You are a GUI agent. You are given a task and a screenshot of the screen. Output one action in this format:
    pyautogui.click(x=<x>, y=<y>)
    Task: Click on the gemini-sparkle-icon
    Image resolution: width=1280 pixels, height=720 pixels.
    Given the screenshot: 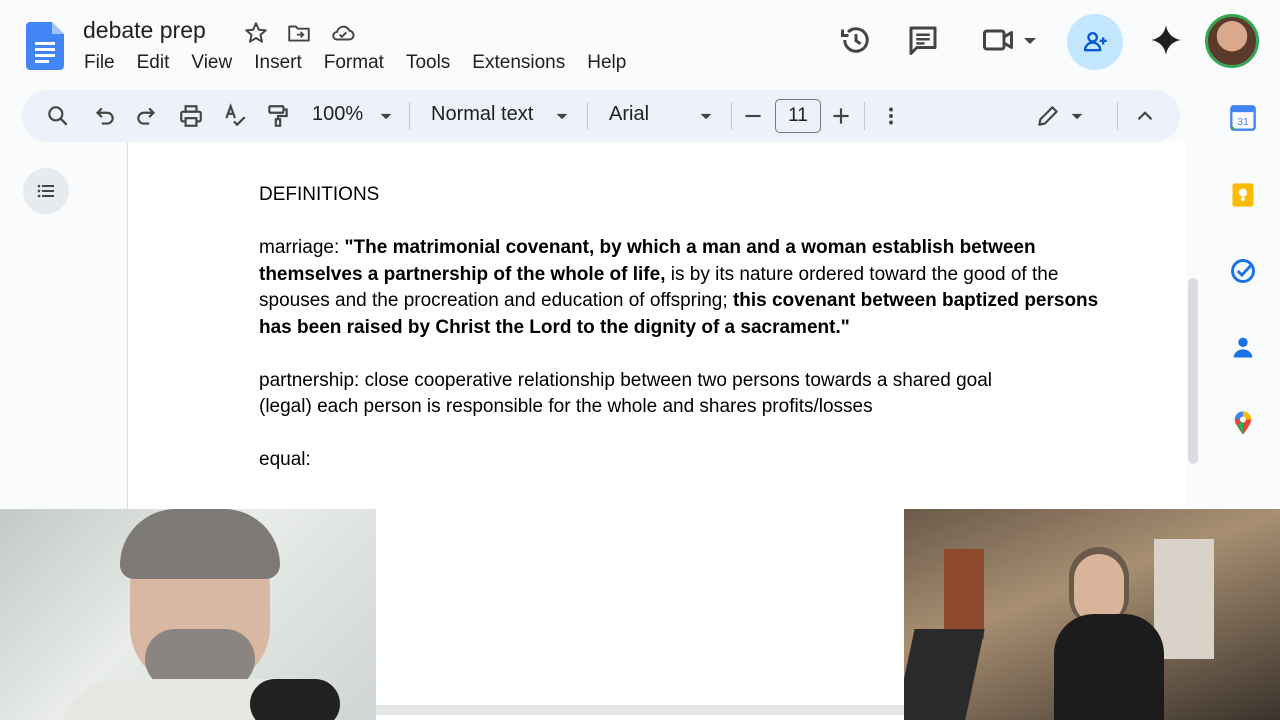 What is the action you would take?
    pyautogui.click(x=1166, y=40)
    